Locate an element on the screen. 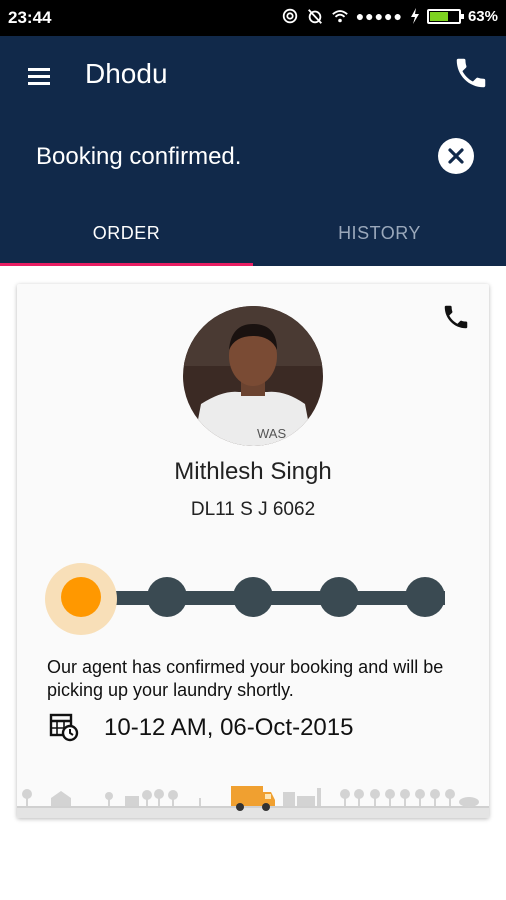  status-icons: ●●●●● 63% is located at coordinates (389, 16).